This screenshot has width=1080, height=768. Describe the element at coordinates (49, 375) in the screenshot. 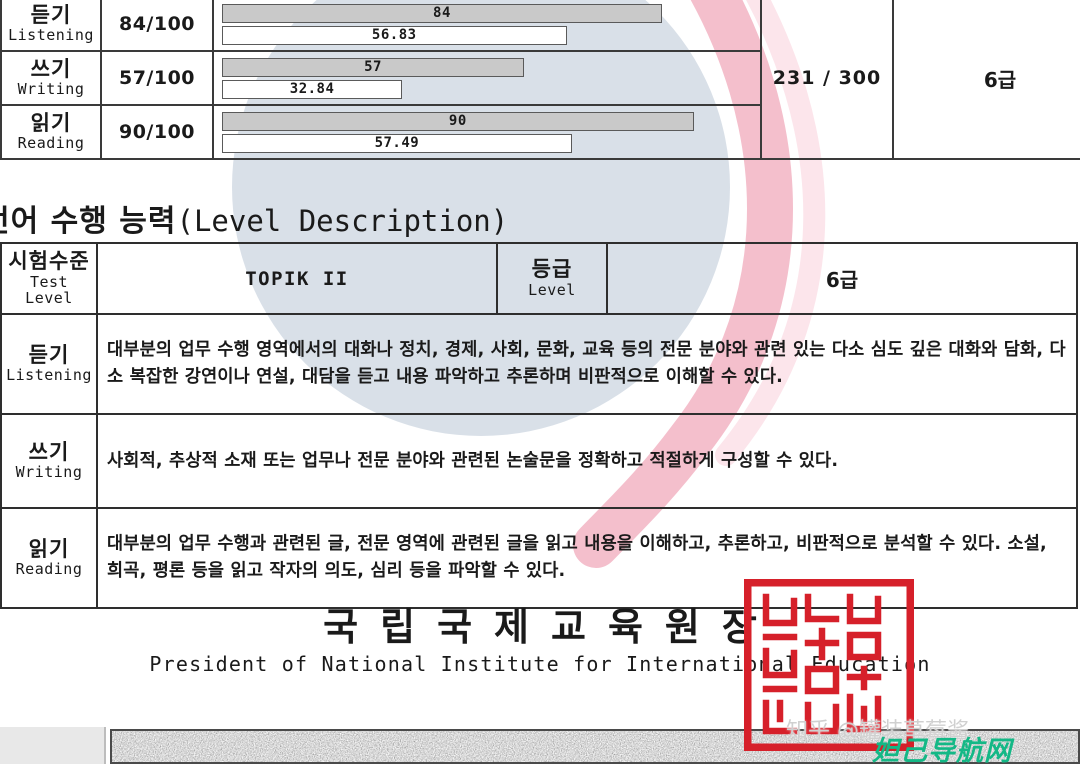

I see `level-key-en-listening: Listening` at that location.